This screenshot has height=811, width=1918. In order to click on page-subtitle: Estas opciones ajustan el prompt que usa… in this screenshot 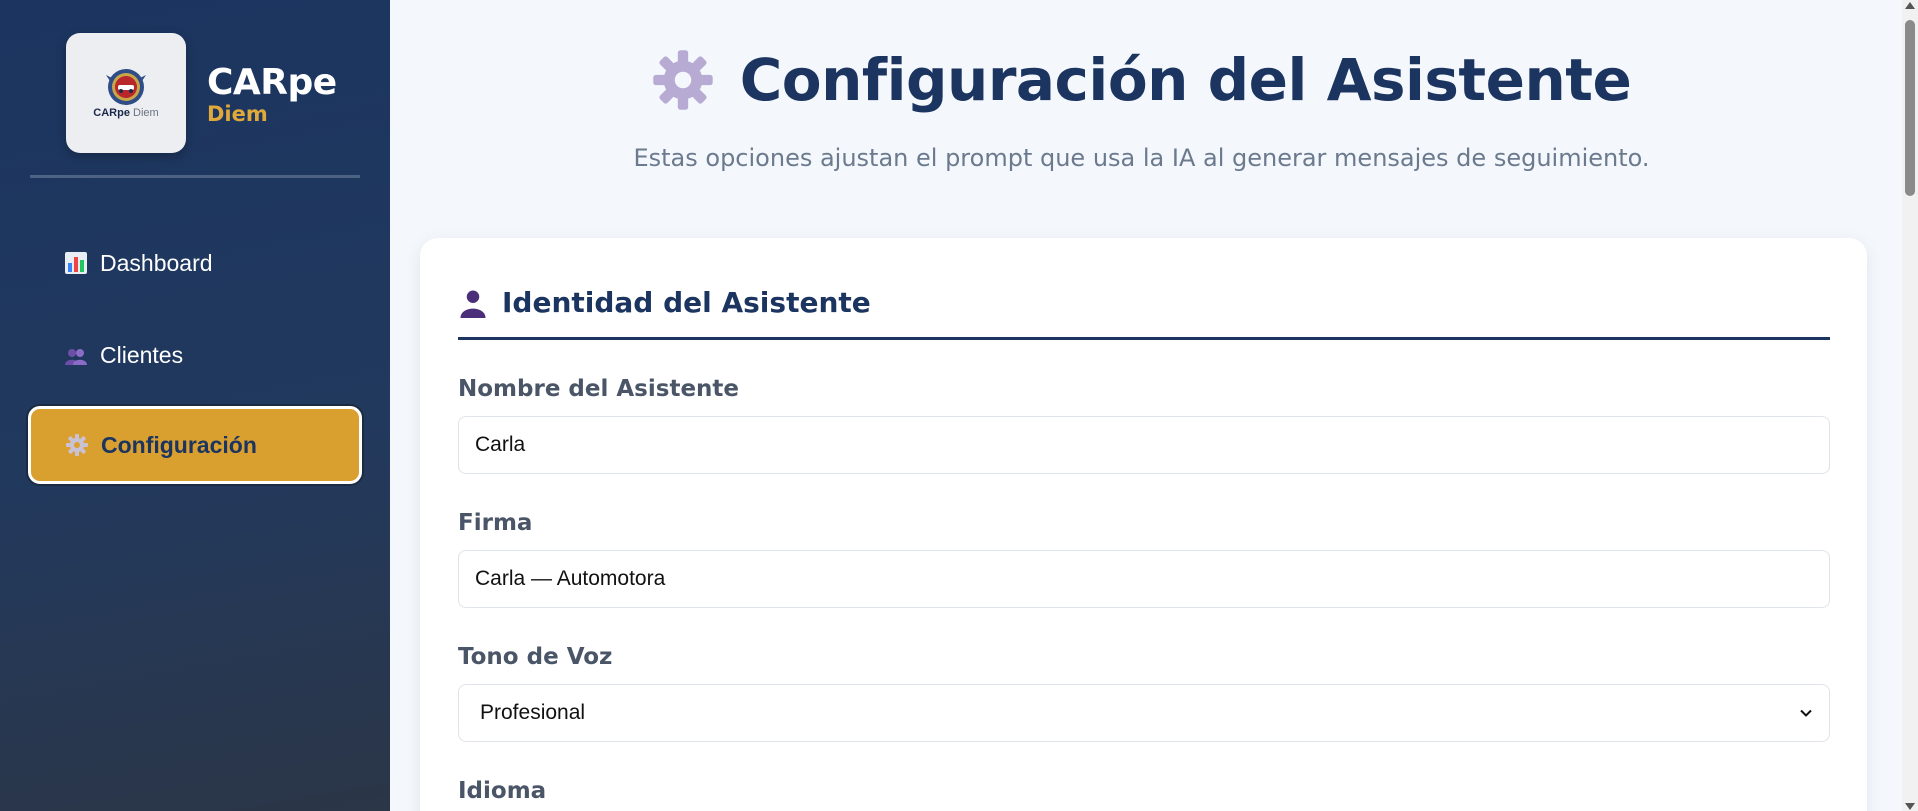, I will do `click(1141, 158)`.